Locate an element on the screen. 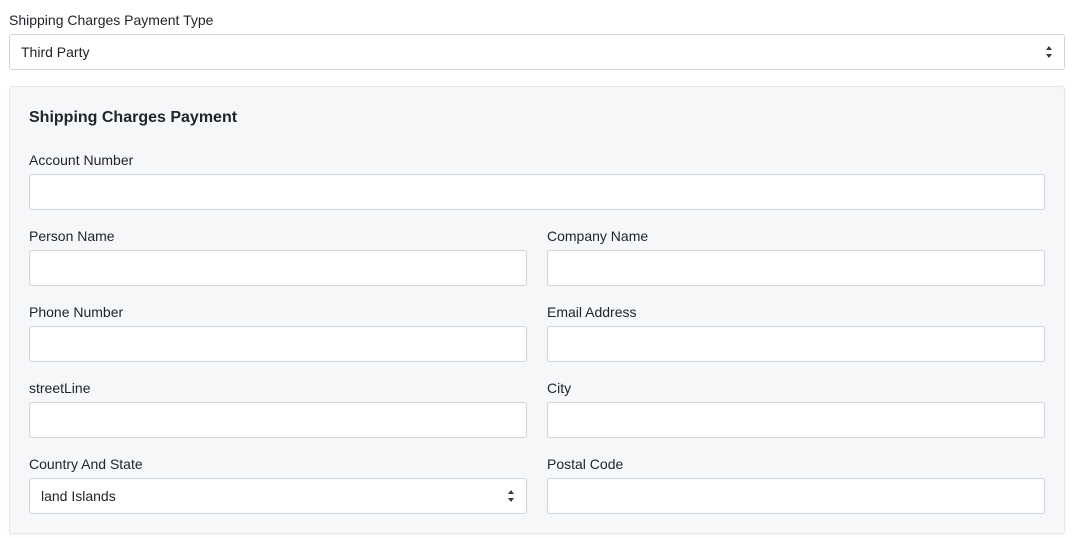 This screenshot has width=1072, height=538. email-address-input is located at coordinates (796, 344).